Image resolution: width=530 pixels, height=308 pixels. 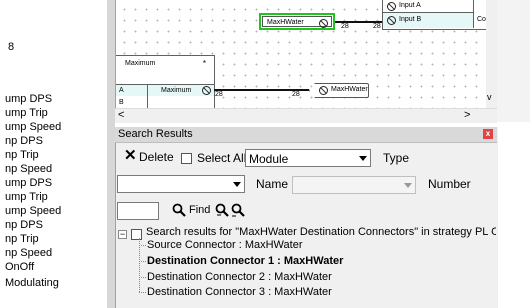 What do you see at coordinates (410, 19) in the screenshot?
I see `input-b-label: Input B` at bounding box center [410, 19].